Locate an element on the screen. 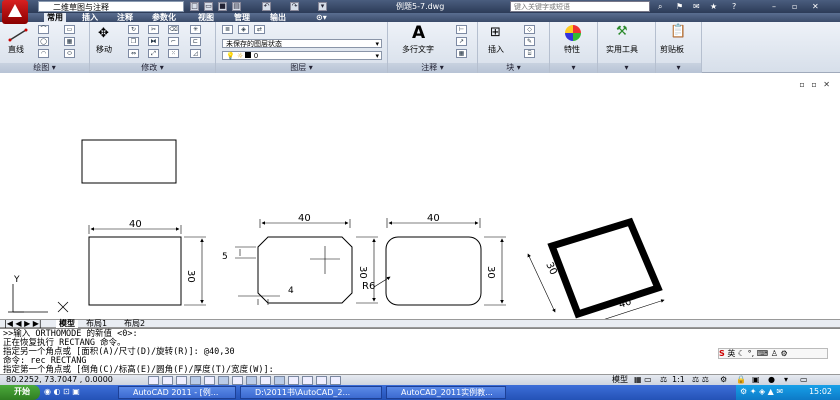  offset-icon: ⊏ is located at coordinates (195, 41).